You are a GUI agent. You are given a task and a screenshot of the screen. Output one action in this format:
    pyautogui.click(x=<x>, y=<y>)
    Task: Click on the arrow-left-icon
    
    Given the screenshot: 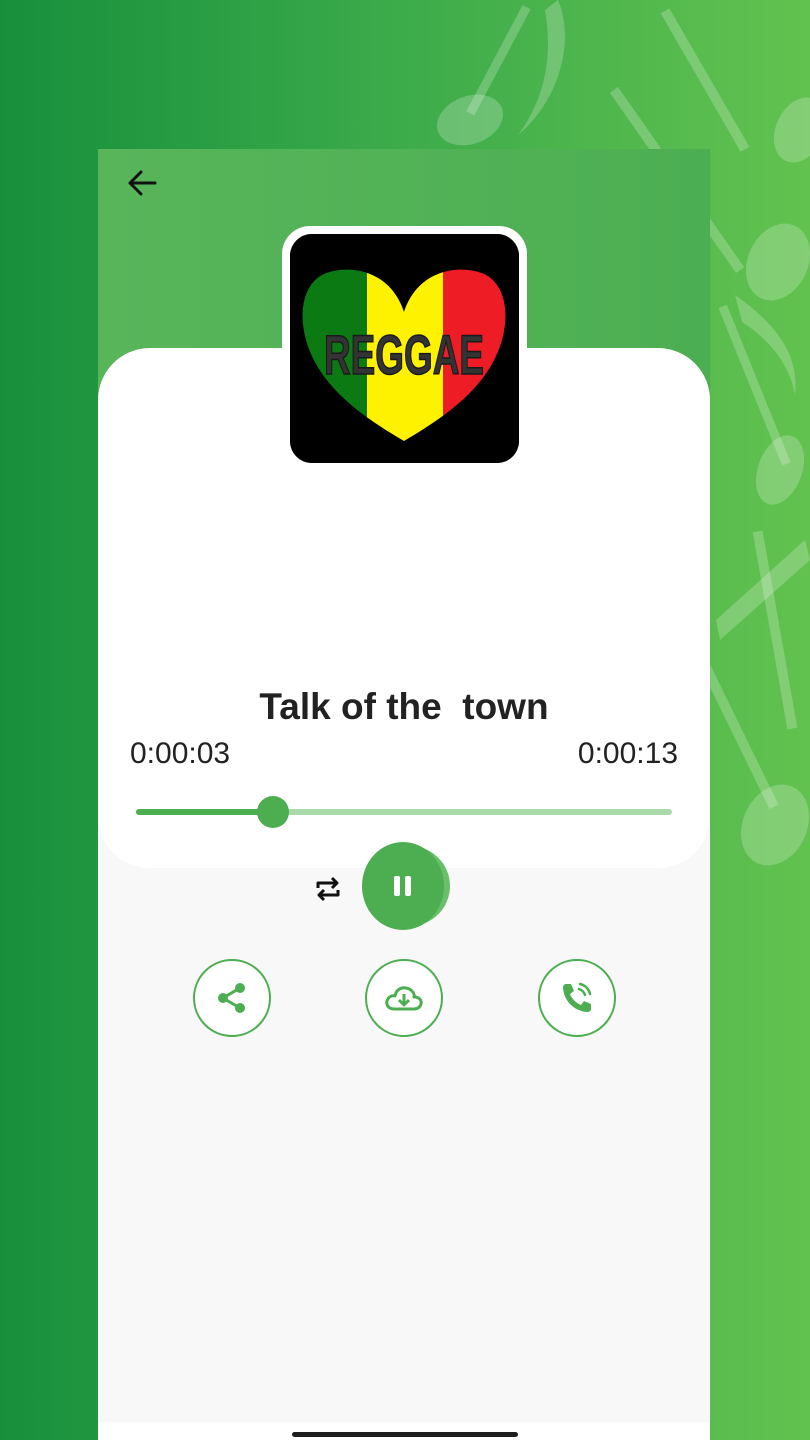 What is the action you would take?
    pyautogui.click(x=142, y=183)
    